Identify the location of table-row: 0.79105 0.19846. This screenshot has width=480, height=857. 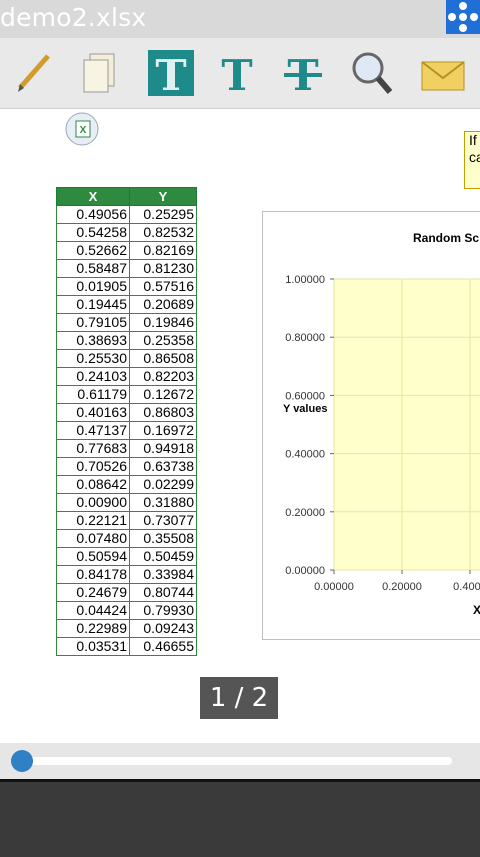
(126, 322).